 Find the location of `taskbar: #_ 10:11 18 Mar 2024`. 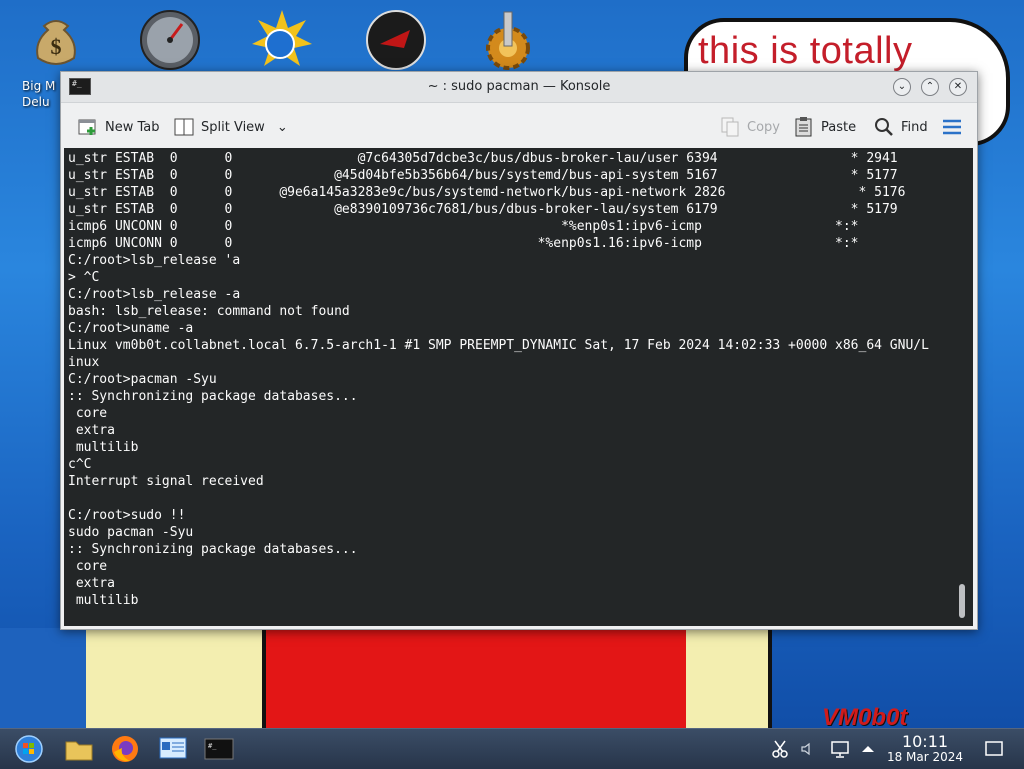

taskbar: #_ 10:11 18 Mar 2024 is located at coordinates (512, 748).